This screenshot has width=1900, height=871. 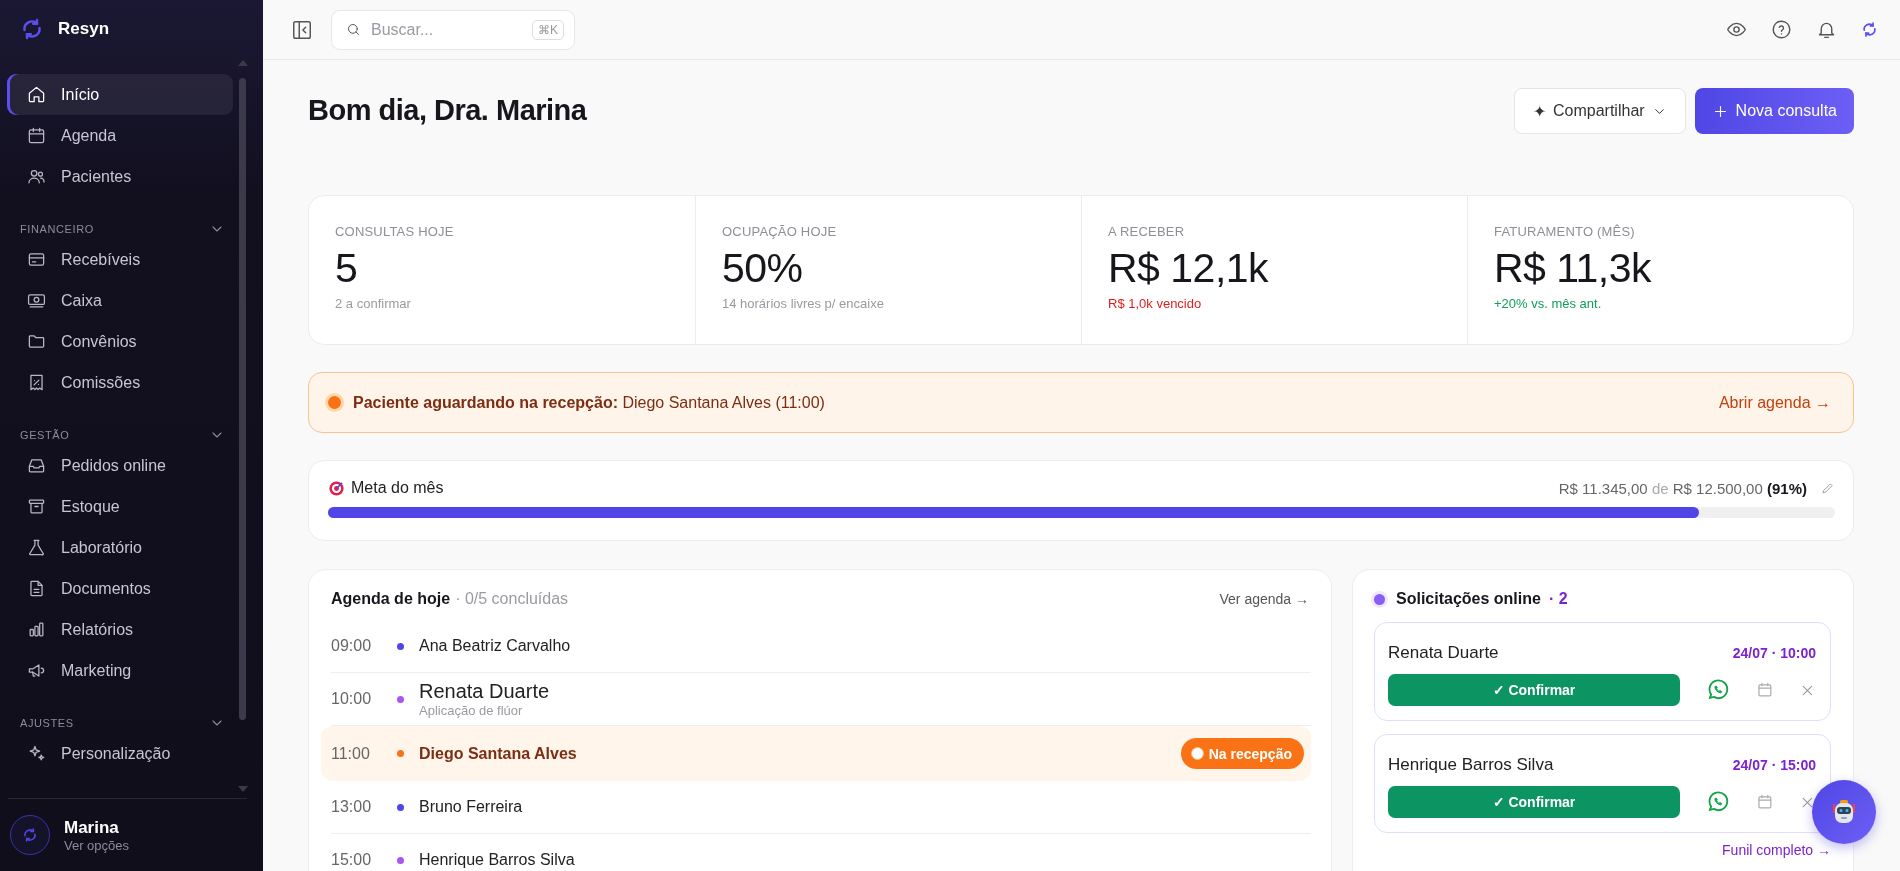 What do you see at coordinates (120, 94) in the screenshot?
I see `nav-item: Início` at bounding box center [120, 94].